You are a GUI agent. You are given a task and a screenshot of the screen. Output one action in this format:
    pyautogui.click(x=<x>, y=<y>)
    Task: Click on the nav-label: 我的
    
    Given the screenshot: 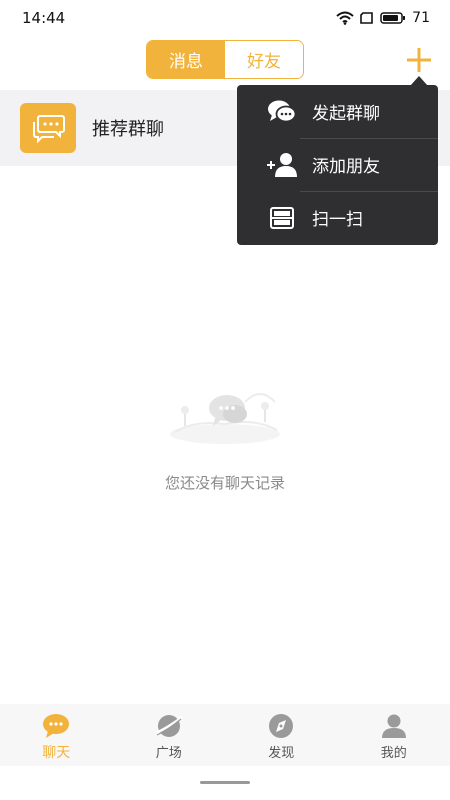 What is the action you would take?
    pyautogui.click(x=393, y=753)
    